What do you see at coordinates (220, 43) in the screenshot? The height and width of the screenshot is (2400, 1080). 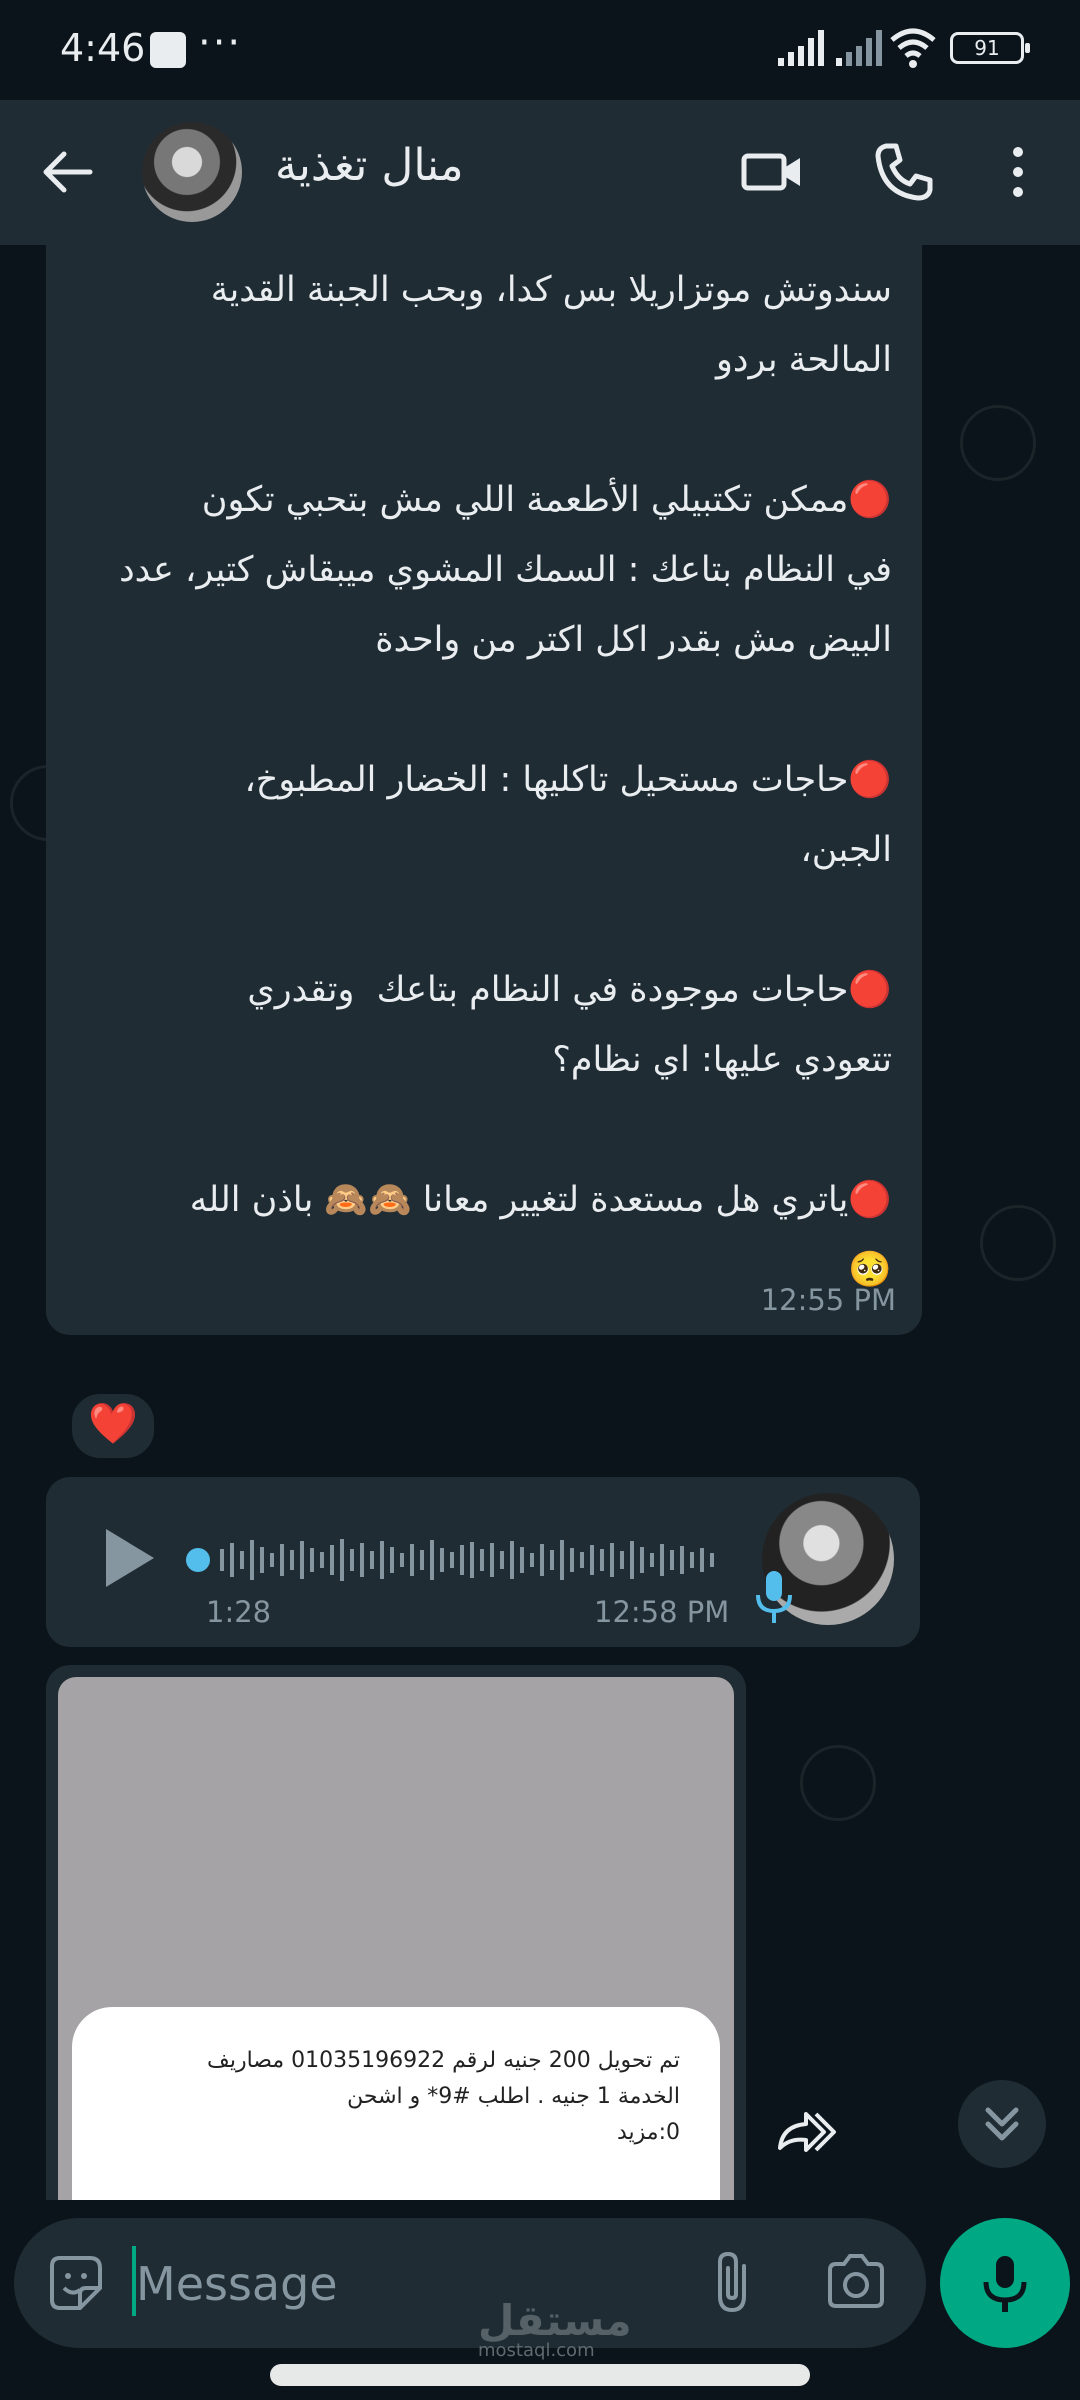 I see `more-notifications-icon: ···` at bounding box center [220, 43].